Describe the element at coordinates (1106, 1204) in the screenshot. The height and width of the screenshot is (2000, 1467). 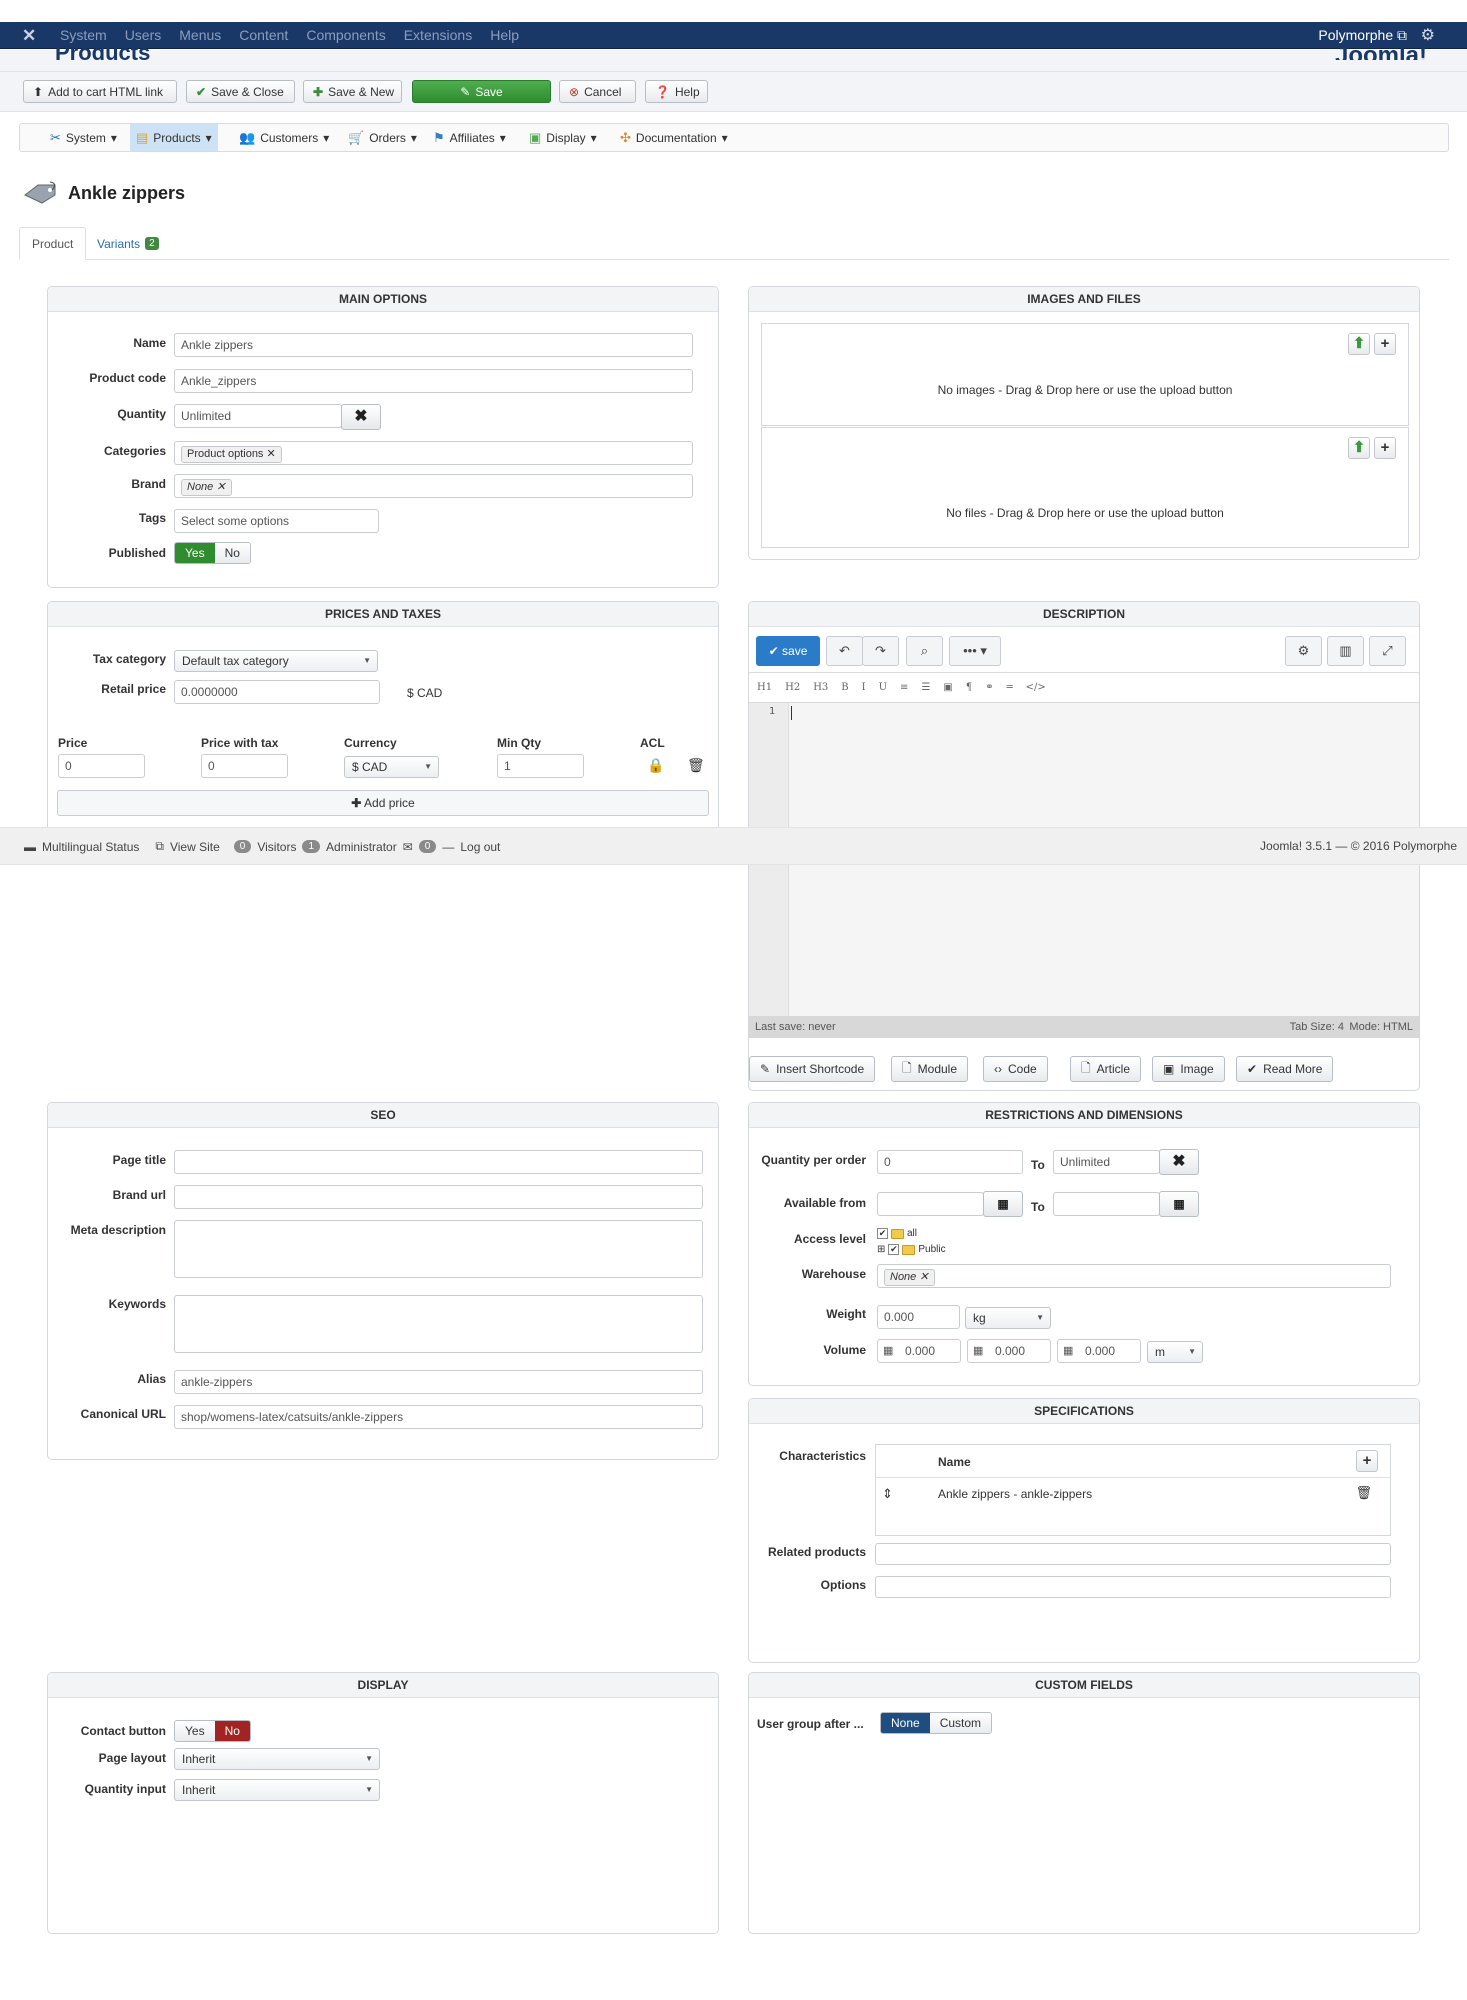
I see `available-to-field` at that location.